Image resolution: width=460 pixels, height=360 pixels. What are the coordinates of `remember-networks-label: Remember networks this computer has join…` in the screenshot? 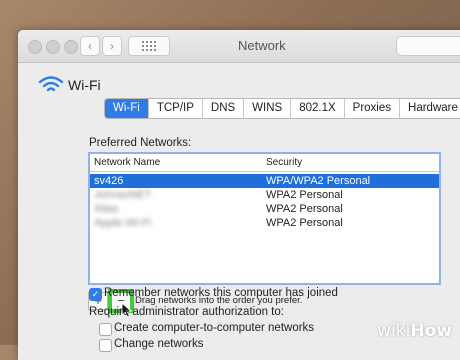 It's located at (221, 293).